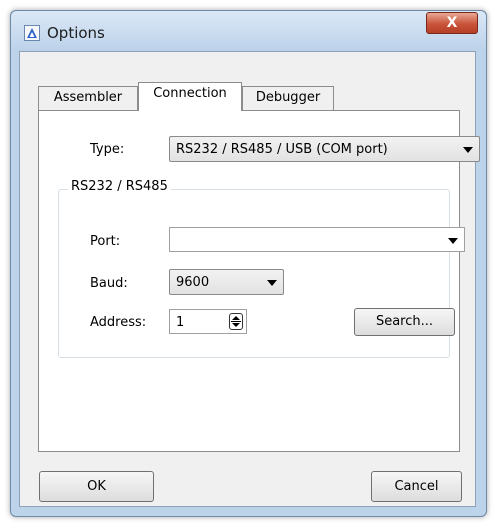 The image size is (500, 530). Describe the element at coordinates (208, 321) in the screenshot. I see `address-spinner-field: 1` at that location.